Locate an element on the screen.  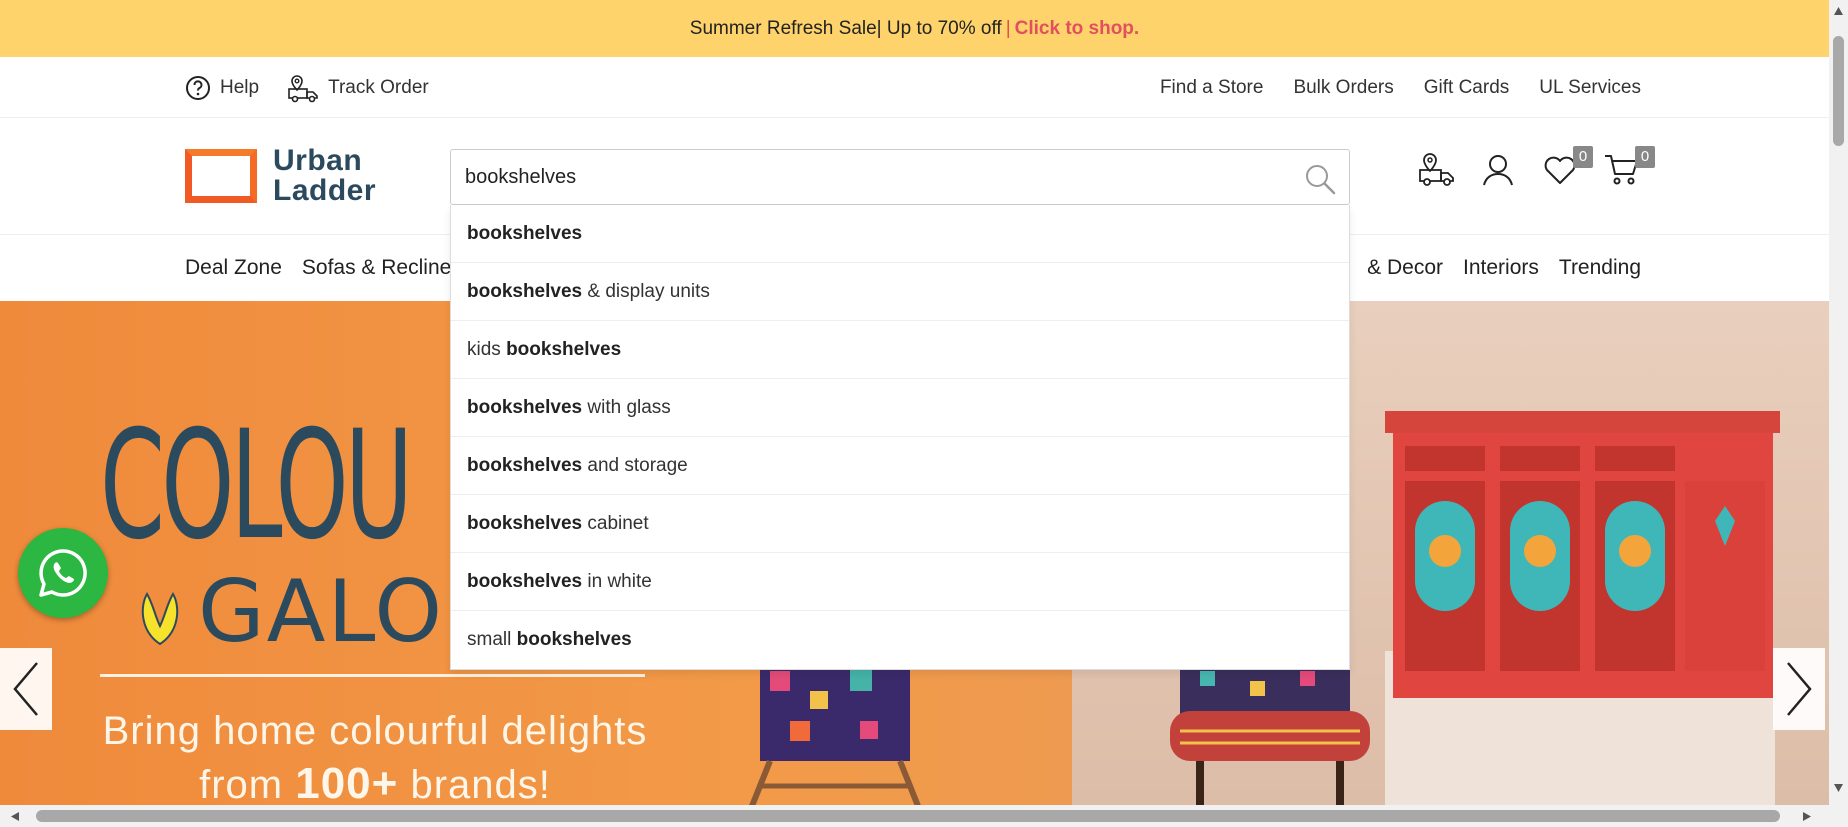
vertical-scroll-thumb is located at coordinates (1838, 91).